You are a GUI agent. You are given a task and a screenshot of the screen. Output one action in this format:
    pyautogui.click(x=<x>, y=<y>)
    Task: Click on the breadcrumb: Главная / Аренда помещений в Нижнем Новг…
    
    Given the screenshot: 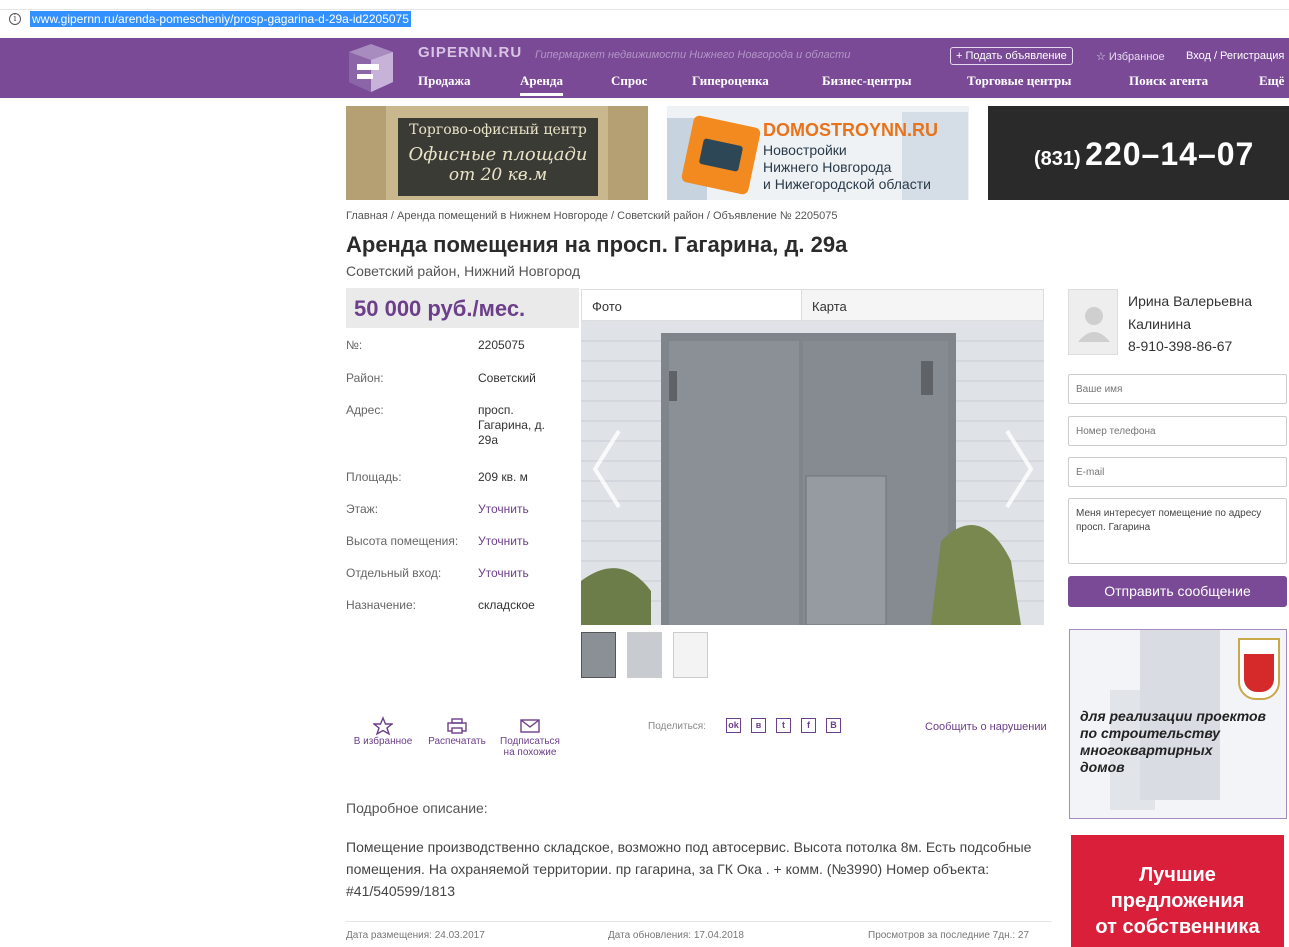 What is the action you would take?
    pyautogui.click(x=592, y=216)
    